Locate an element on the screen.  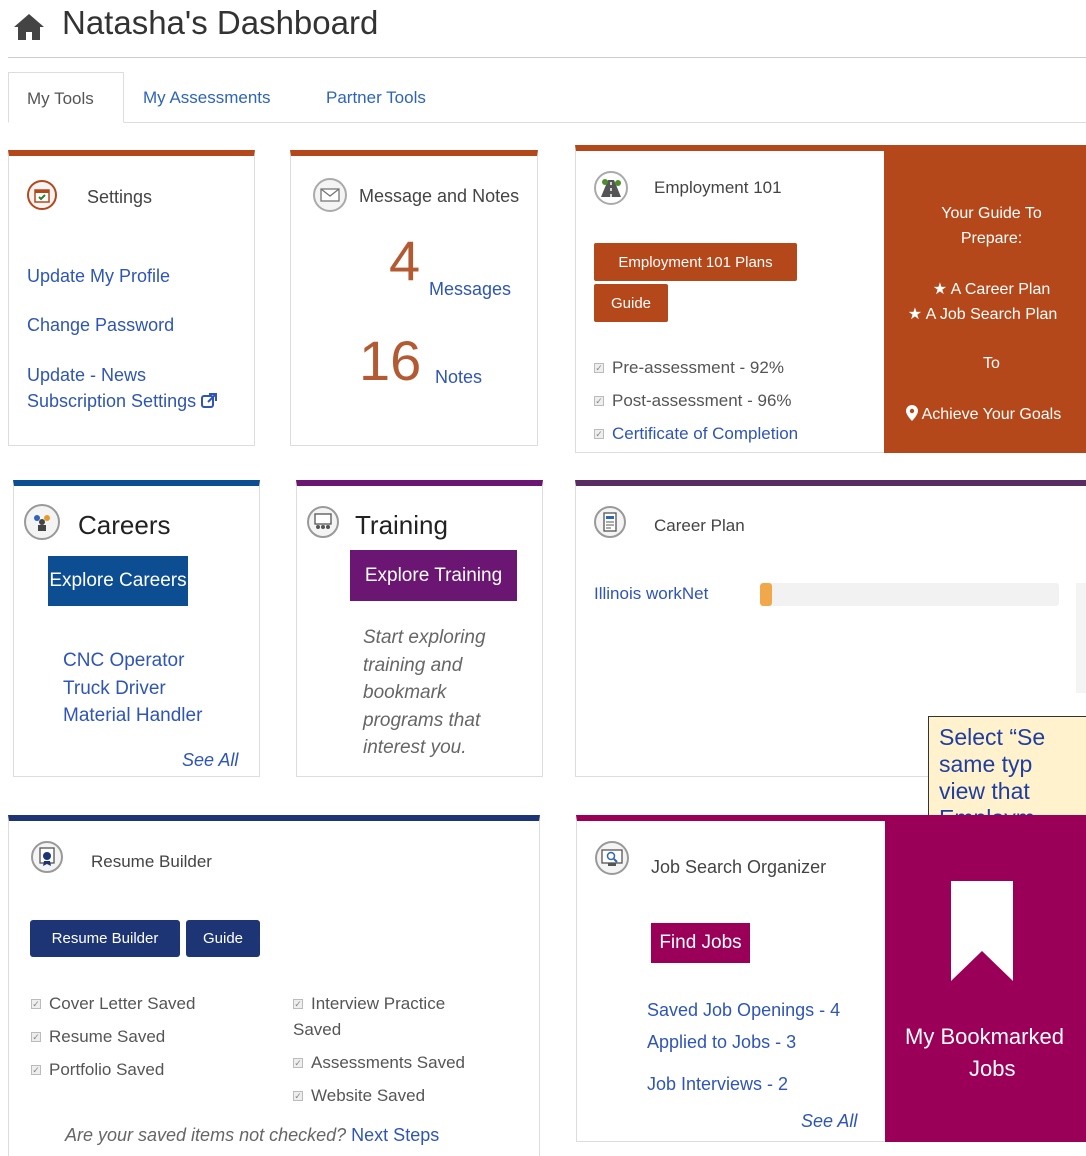
cover-letter-check: ✓ Cover Letter Saved is located at coordinates (113, 1003).